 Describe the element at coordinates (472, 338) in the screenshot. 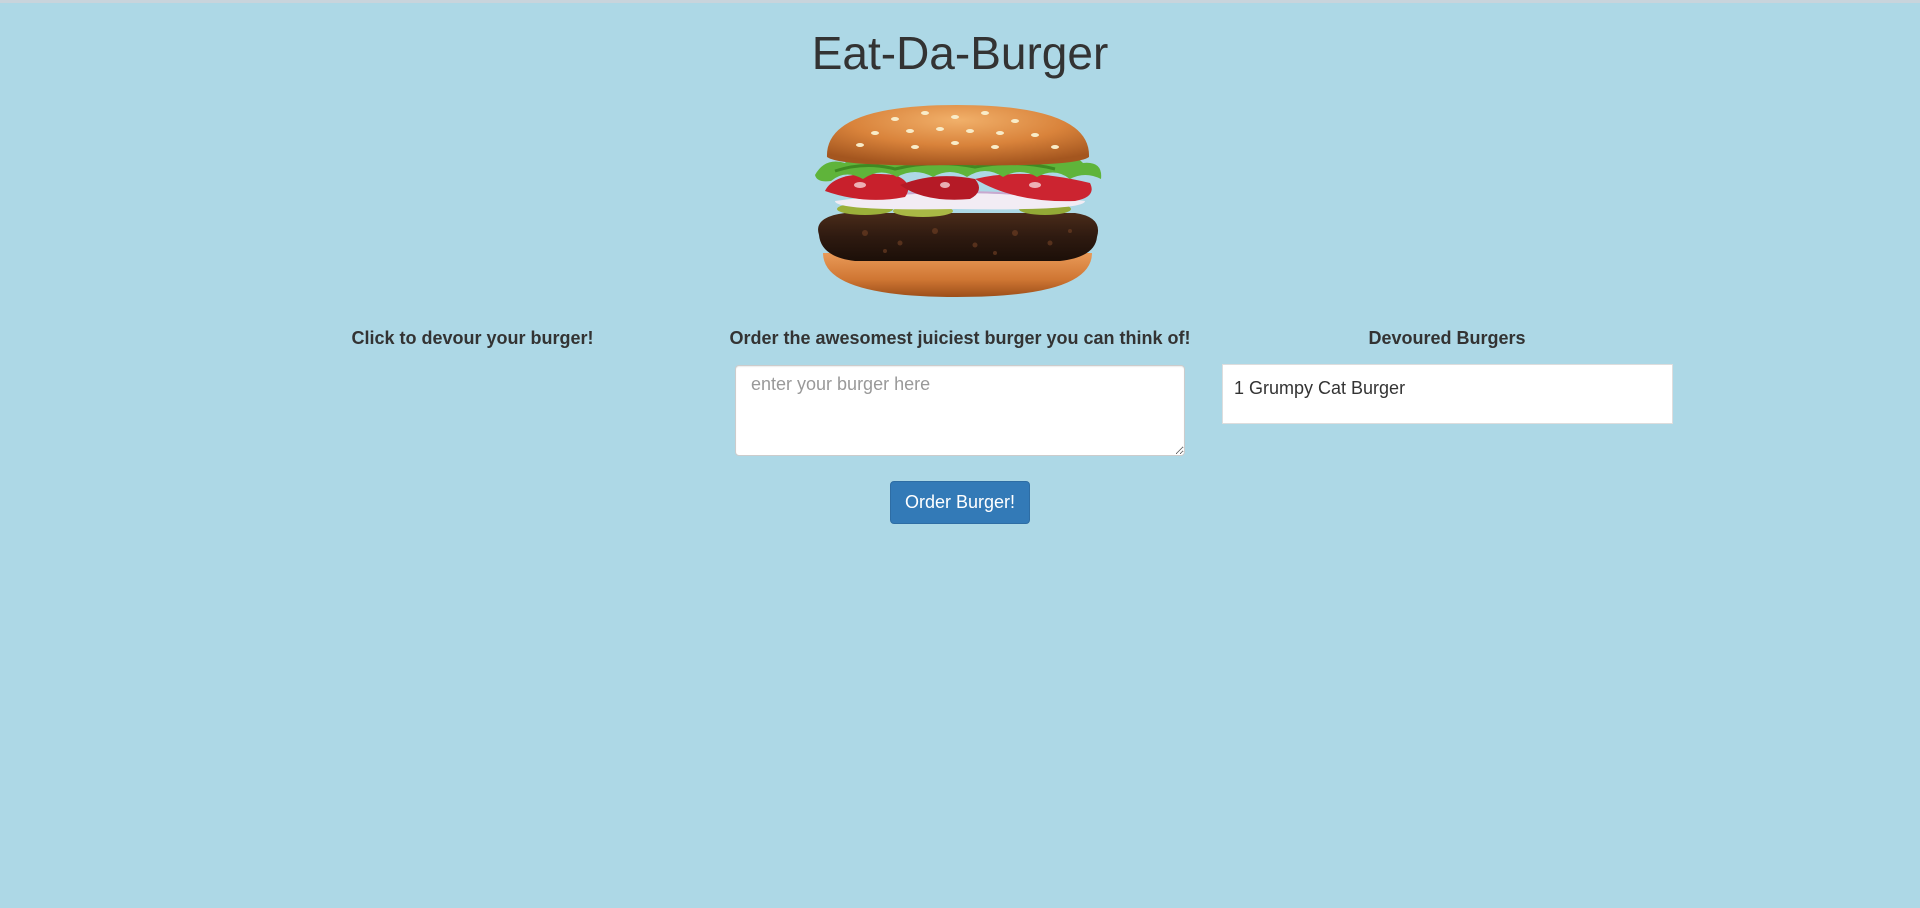

I see `undevoured-heading: Click to devour your burger!` at that location.